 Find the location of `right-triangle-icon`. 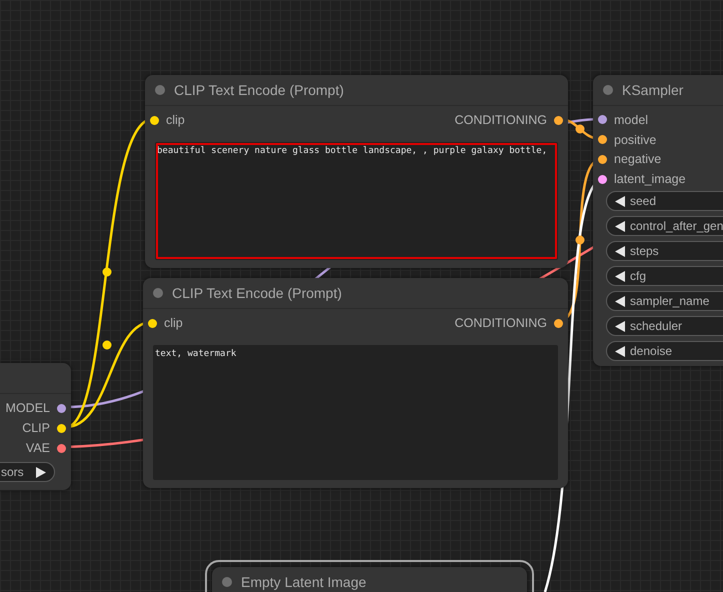

right-triangle-icon is located at coordinates (41, 472).